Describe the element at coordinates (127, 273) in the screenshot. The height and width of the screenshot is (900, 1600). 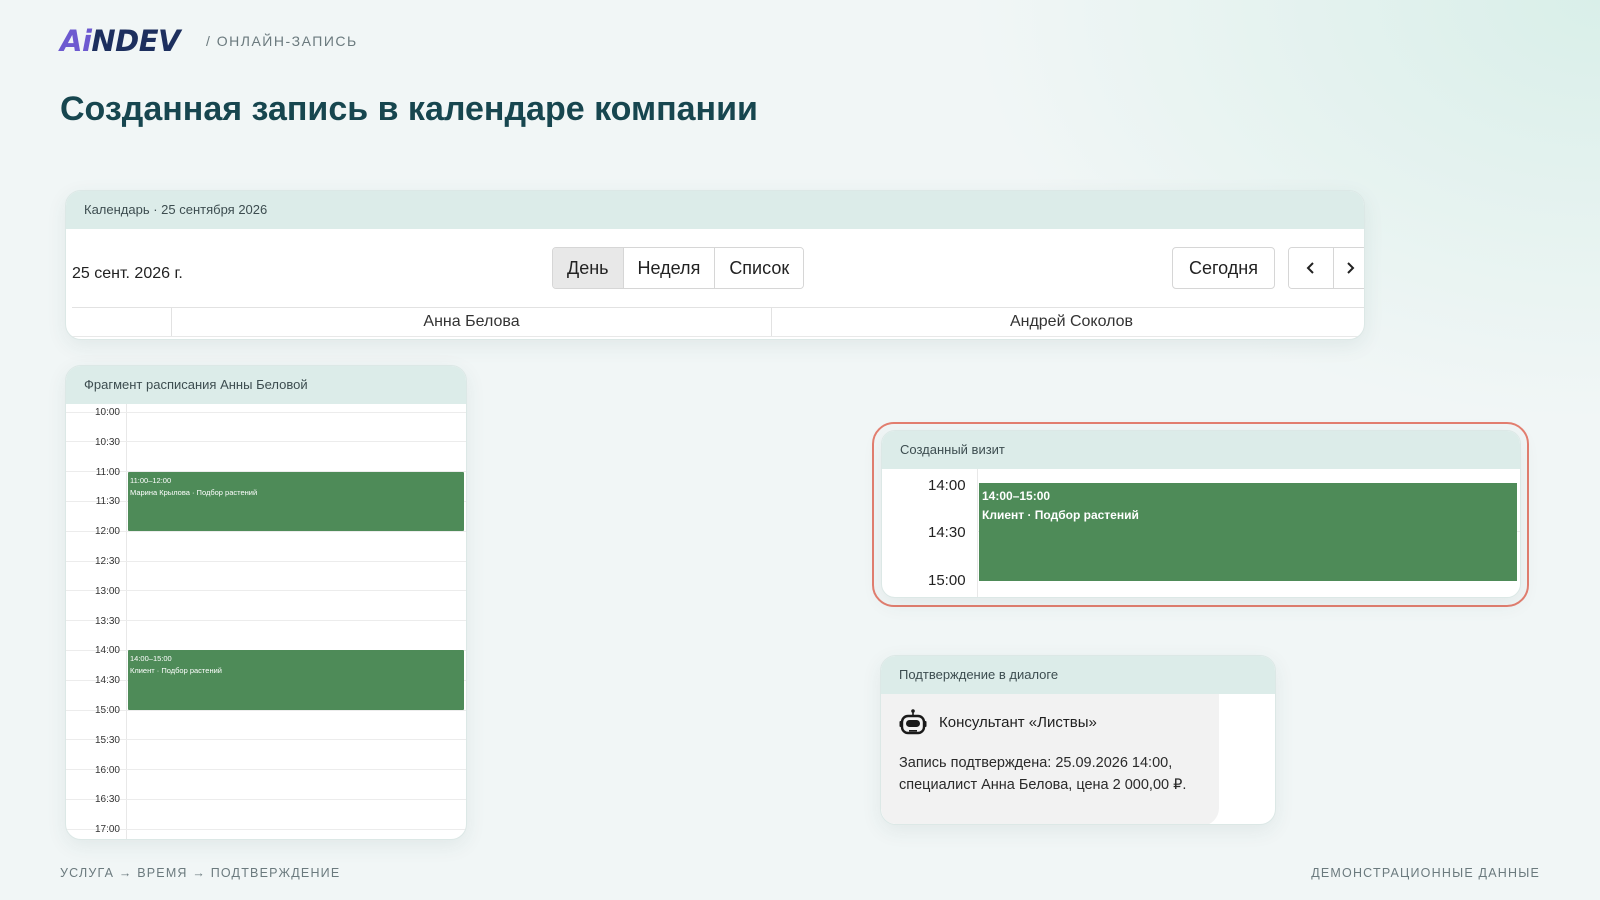
I see `calendar-date-label: 25 сент. 2026 г.` at that location.